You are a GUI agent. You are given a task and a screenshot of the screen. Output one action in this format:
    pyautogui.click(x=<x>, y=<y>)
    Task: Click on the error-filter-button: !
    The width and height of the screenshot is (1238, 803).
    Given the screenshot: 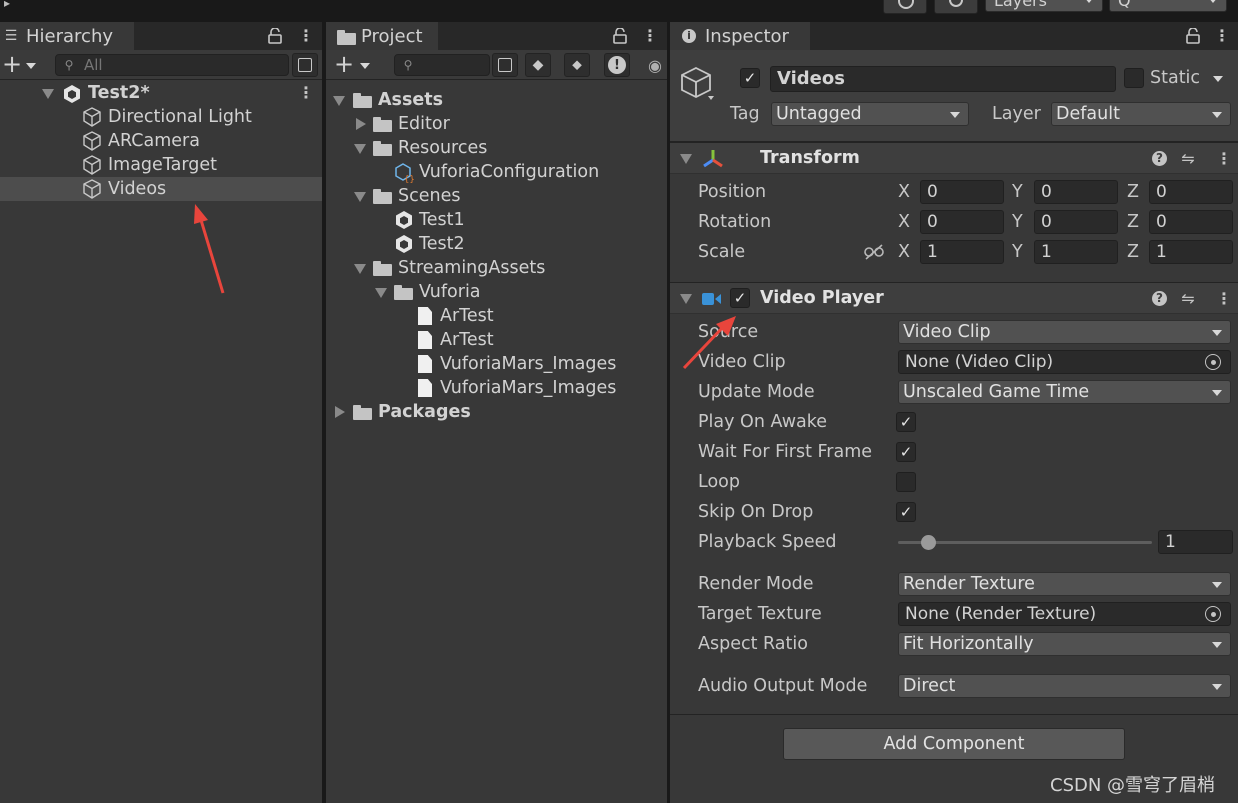 What is the action you would take?
    pyautogui.click(x=617, y=65)
    